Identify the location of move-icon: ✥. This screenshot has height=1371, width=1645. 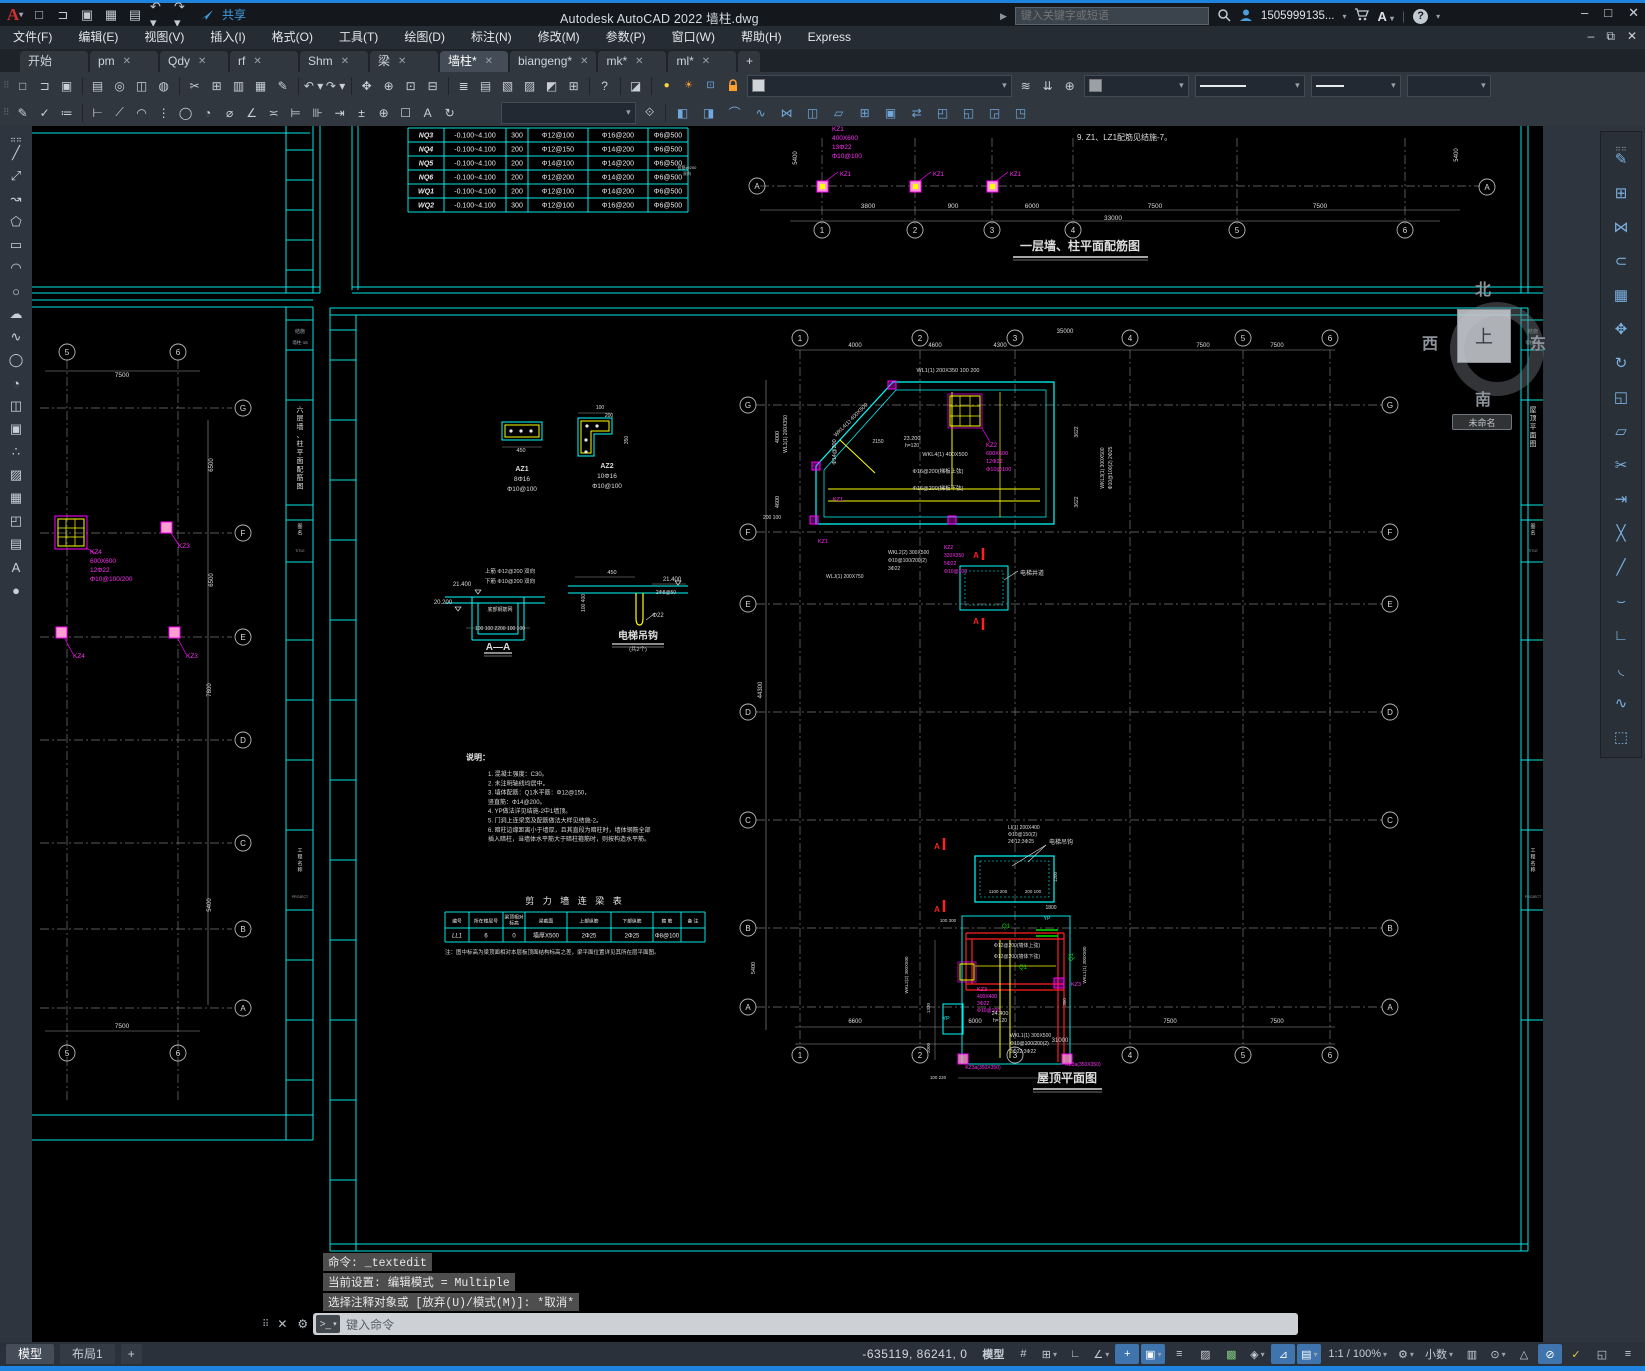
(1621, 329).